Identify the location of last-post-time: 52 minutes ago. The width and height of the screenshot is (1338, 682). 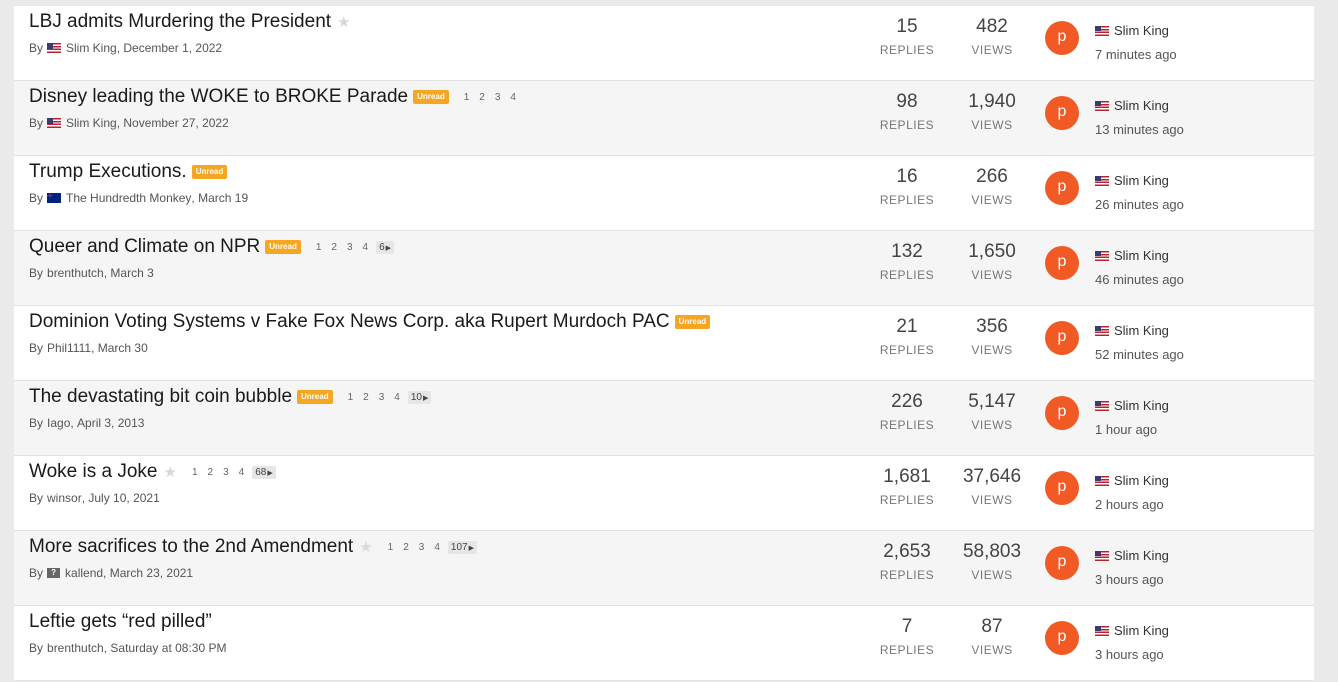
(1139, 354).